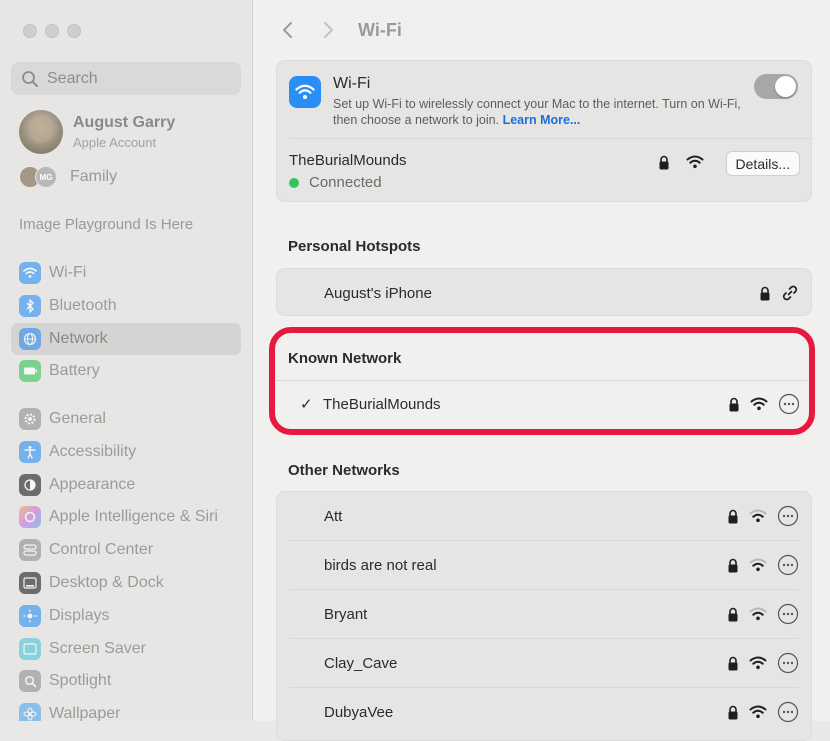 Image resolution: width=830 pixels, height=741 pixels. Describe the element at coordinates (30, 371) in the screenshot. I see `battery-icon` at that location.